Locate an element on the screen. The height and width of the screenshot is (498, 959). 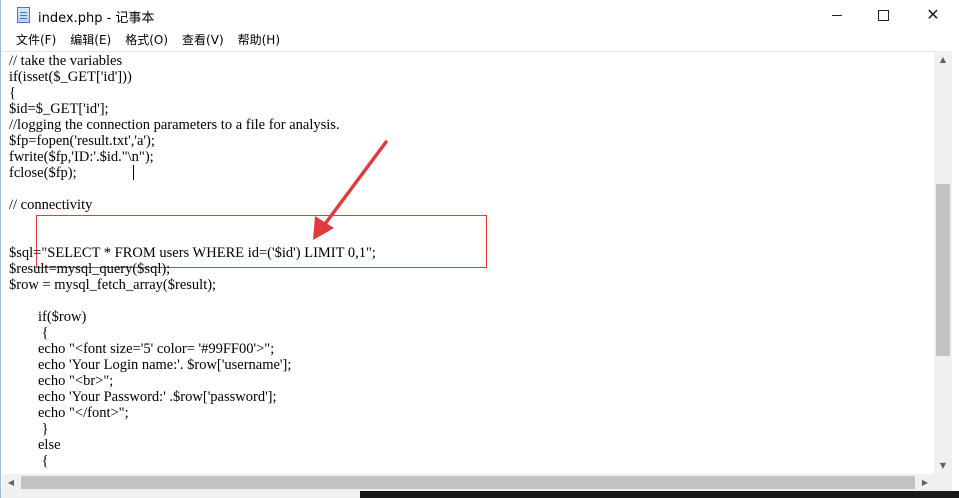
window-title: index.php - 记事本 is located at coordinates (96, 18).